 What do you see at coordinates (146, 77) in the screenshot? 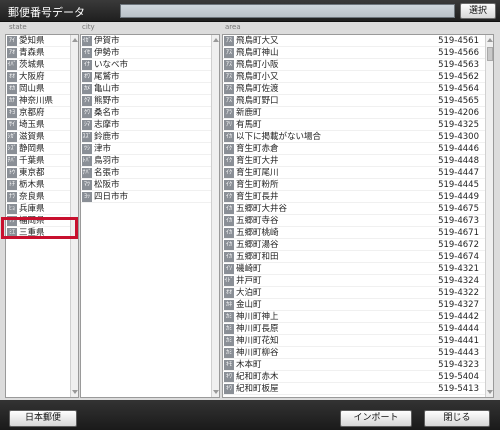
I see `cities-list-item: ｵﾜ 尾鷲市` at bounding box center [146, 77].